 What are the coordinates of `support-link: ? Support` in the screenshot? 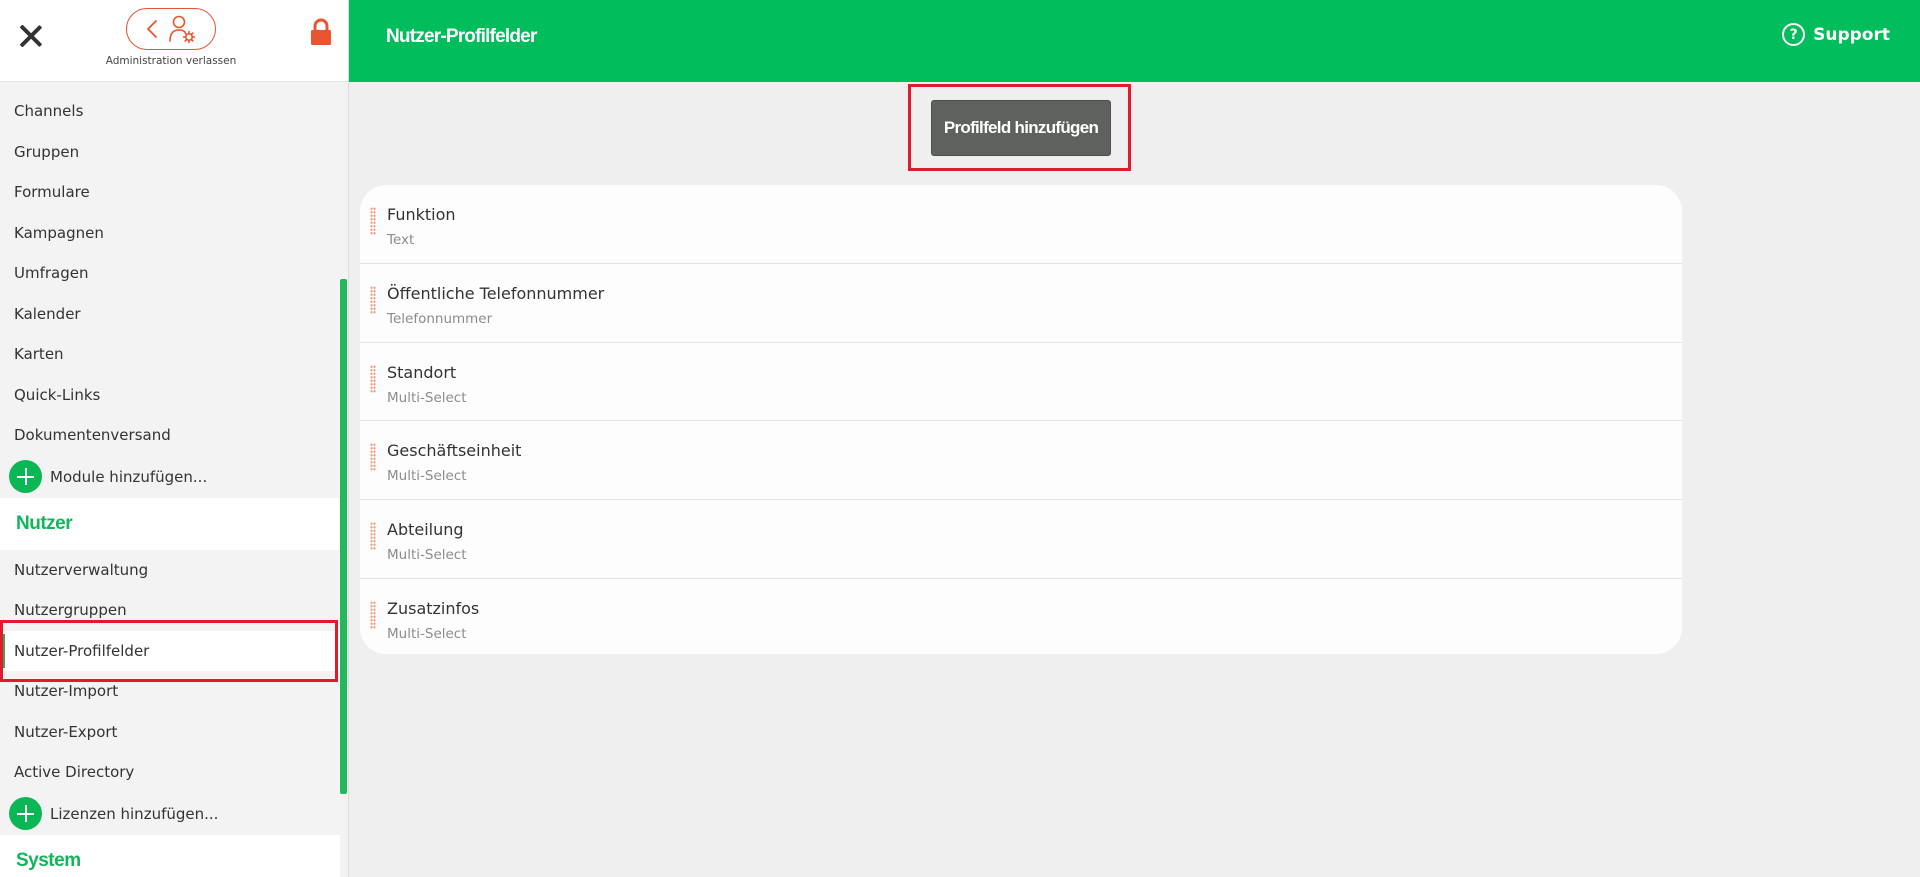 It's located at (1836, 34).